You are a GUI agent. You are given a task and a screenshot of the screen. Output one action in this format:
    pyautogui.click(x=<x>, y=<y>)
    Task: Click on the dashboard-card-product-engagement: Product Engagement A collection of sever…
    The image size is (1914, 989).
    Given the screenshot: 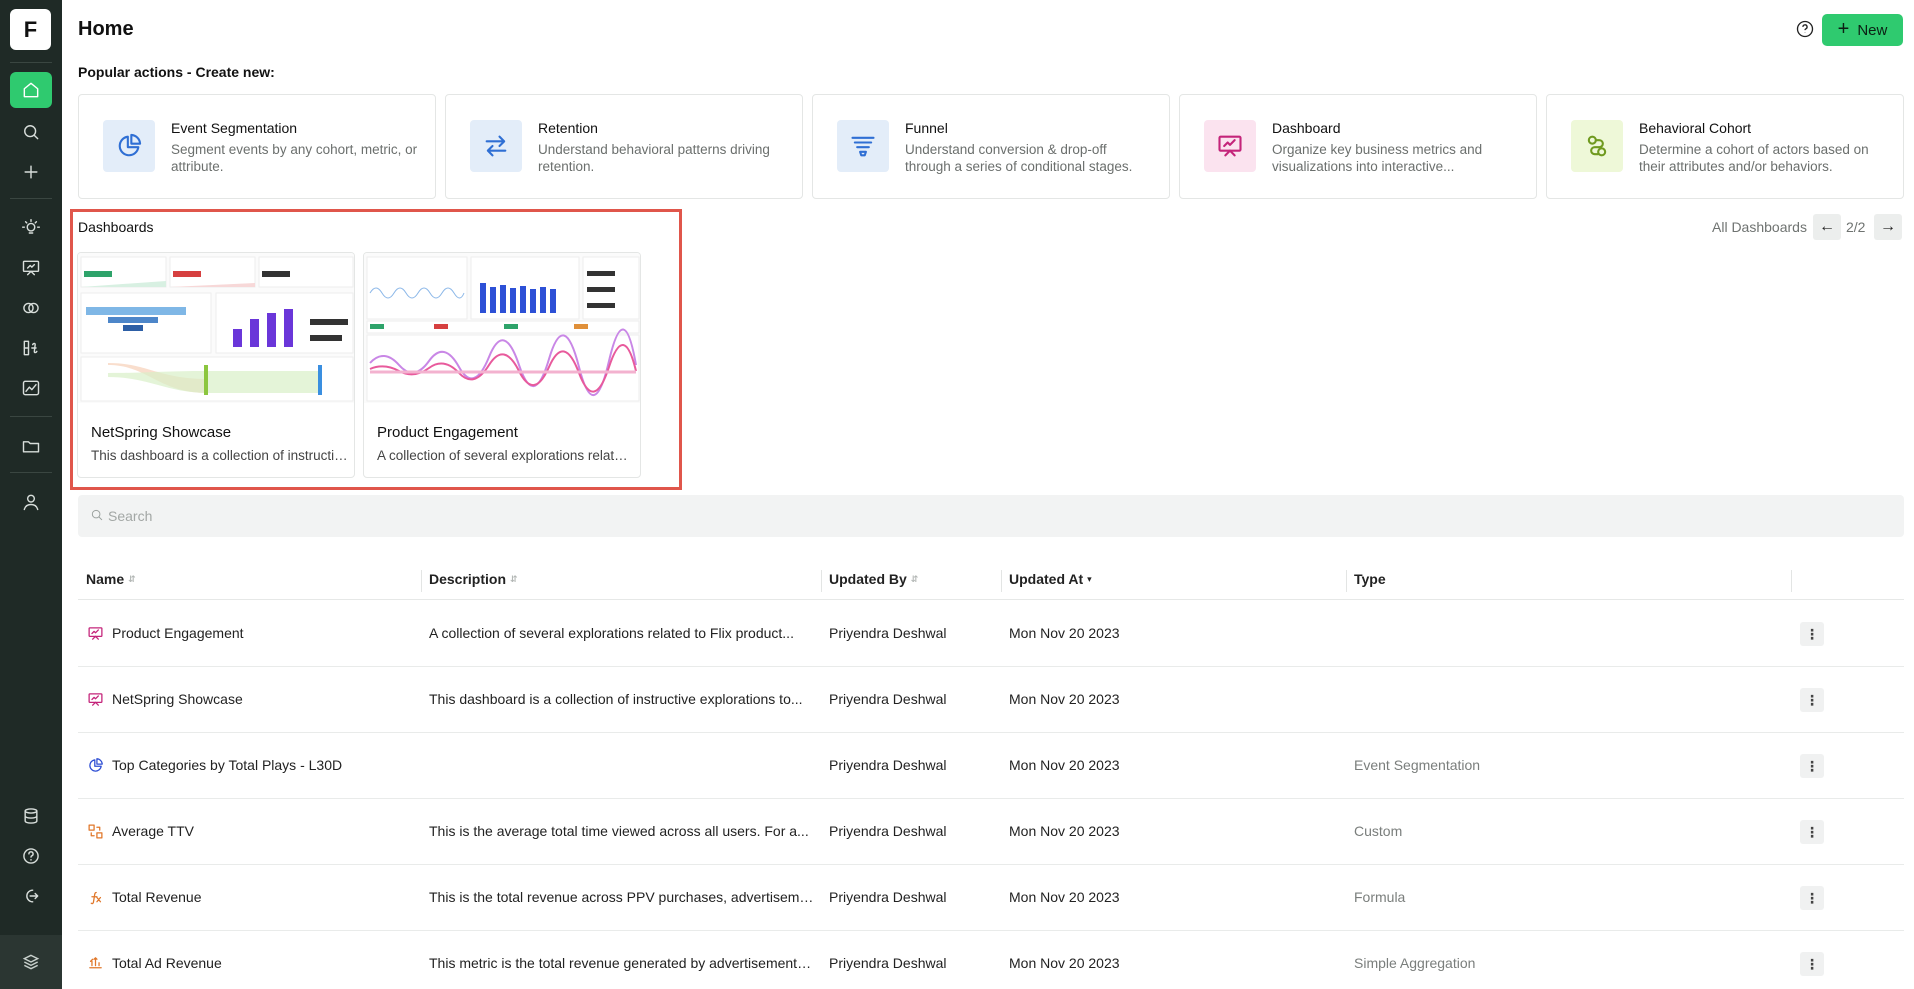 What is the action you would take?
    pyautogui.click(x=502, y=365)
    